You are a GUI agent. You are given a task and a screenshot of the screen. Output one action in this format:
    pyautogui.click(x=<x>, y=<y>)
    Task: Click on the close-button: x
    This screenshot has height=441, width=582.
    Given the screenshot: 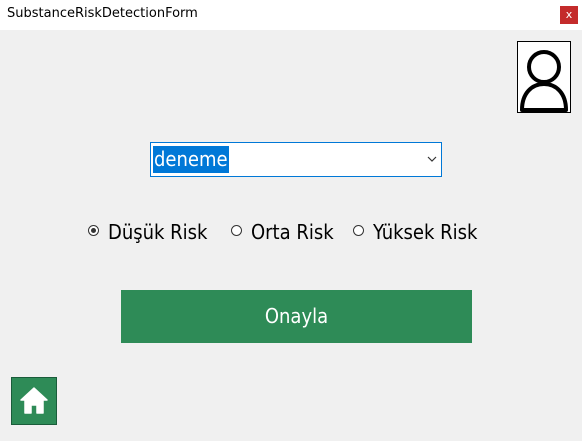 What is the action you would take?
    pyautogui.click(x=569, y=15)
    